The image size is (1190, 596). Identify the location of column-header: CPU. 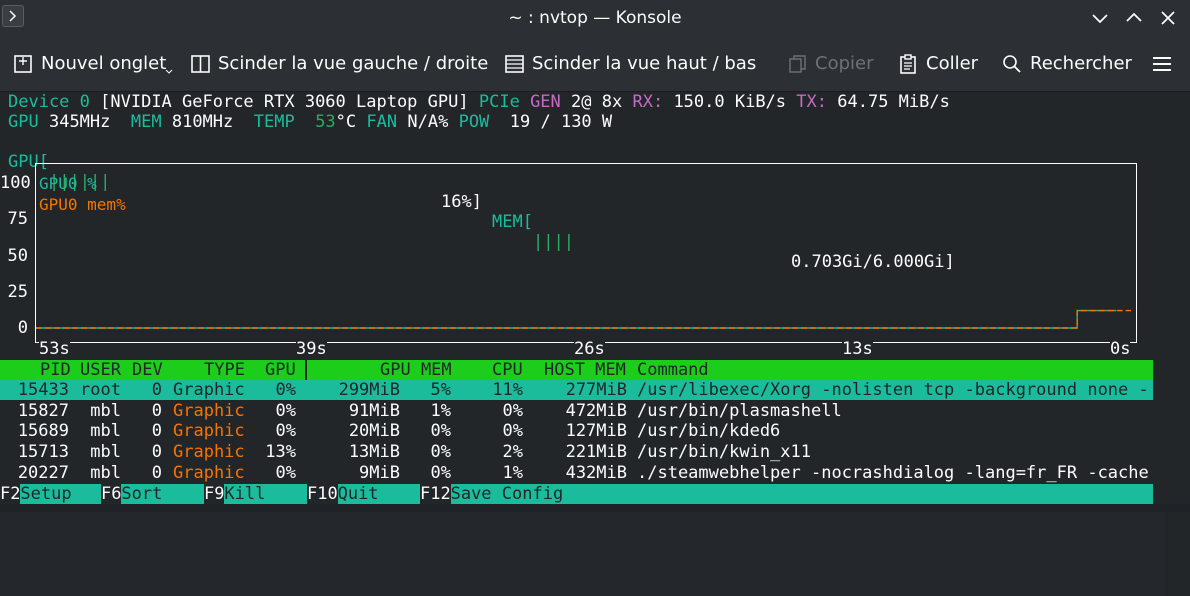
(507, 370).